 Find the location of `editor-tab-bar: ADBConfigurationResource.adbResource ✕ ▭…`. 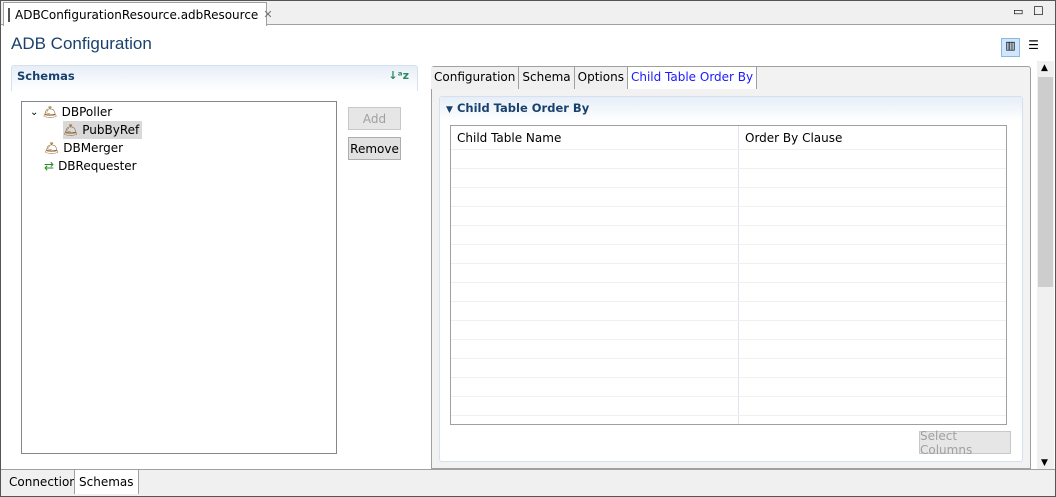

editor-tab-bar: ADBConfigurationResource.adbResource ✕ ▭… is located at coordinates (528, 13).